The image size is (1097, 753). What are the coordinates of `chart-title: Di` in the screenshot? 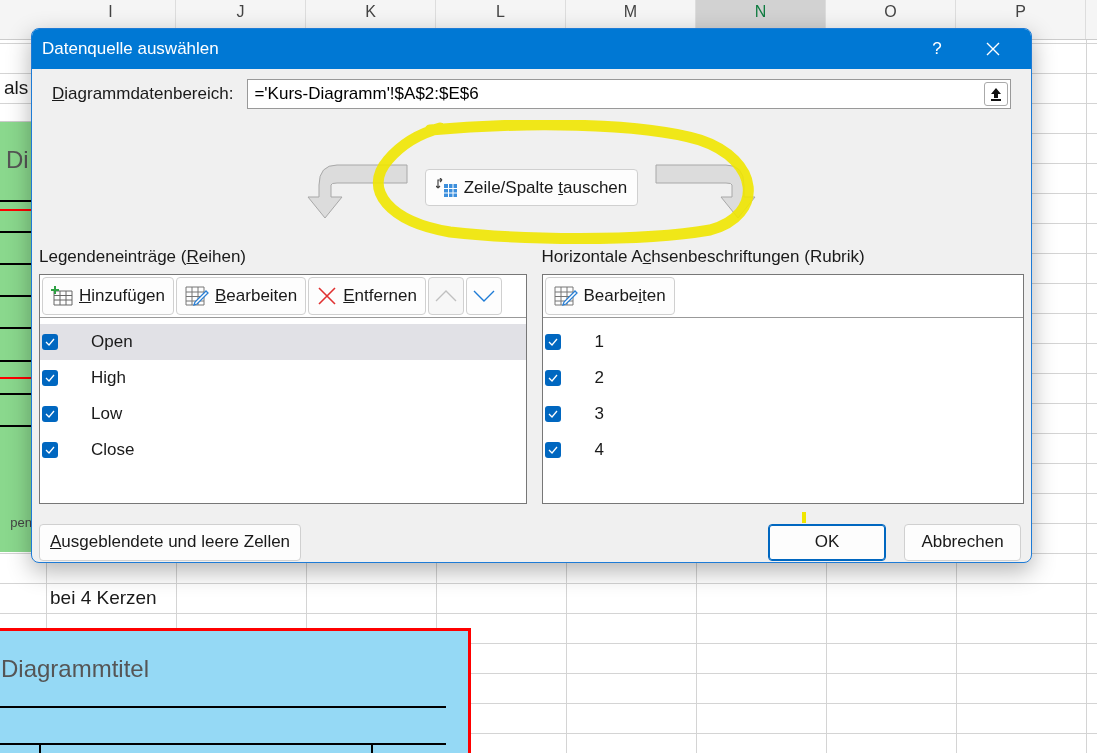 It's located at (17, 160).